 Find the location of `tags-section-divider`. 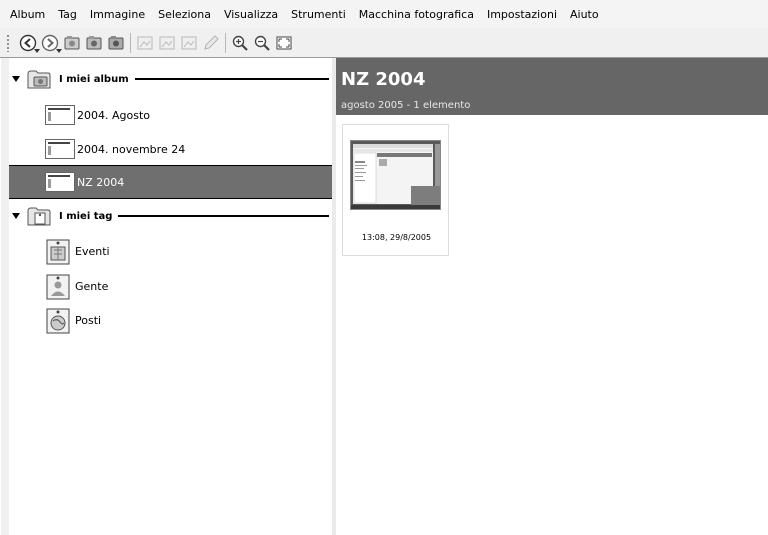

tags-section-divider is located at coordinates (223, 216).